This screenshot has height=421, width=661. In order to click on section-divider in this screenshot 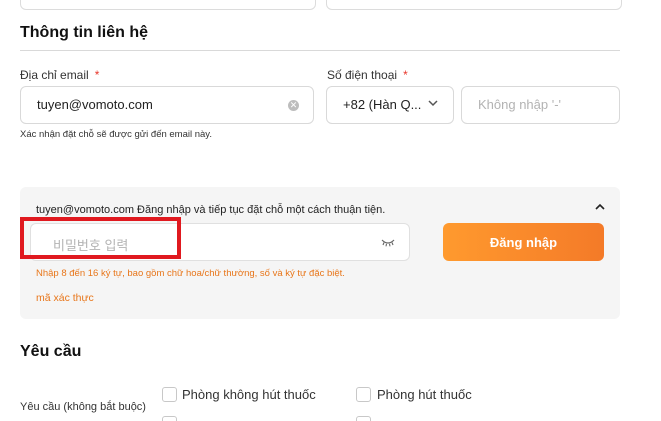, I will do `click(320, 50)`.